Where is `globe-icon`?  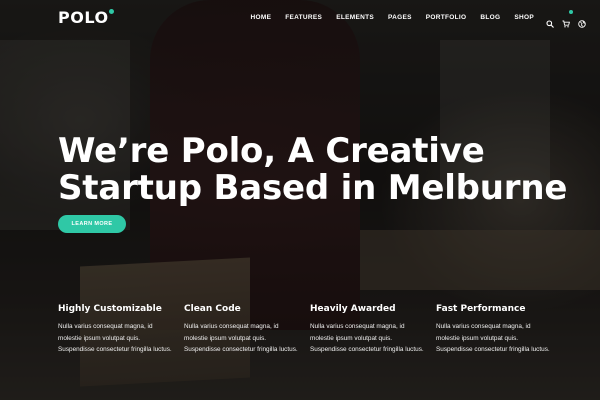
globe-icon is located at coordinates (582, 20).